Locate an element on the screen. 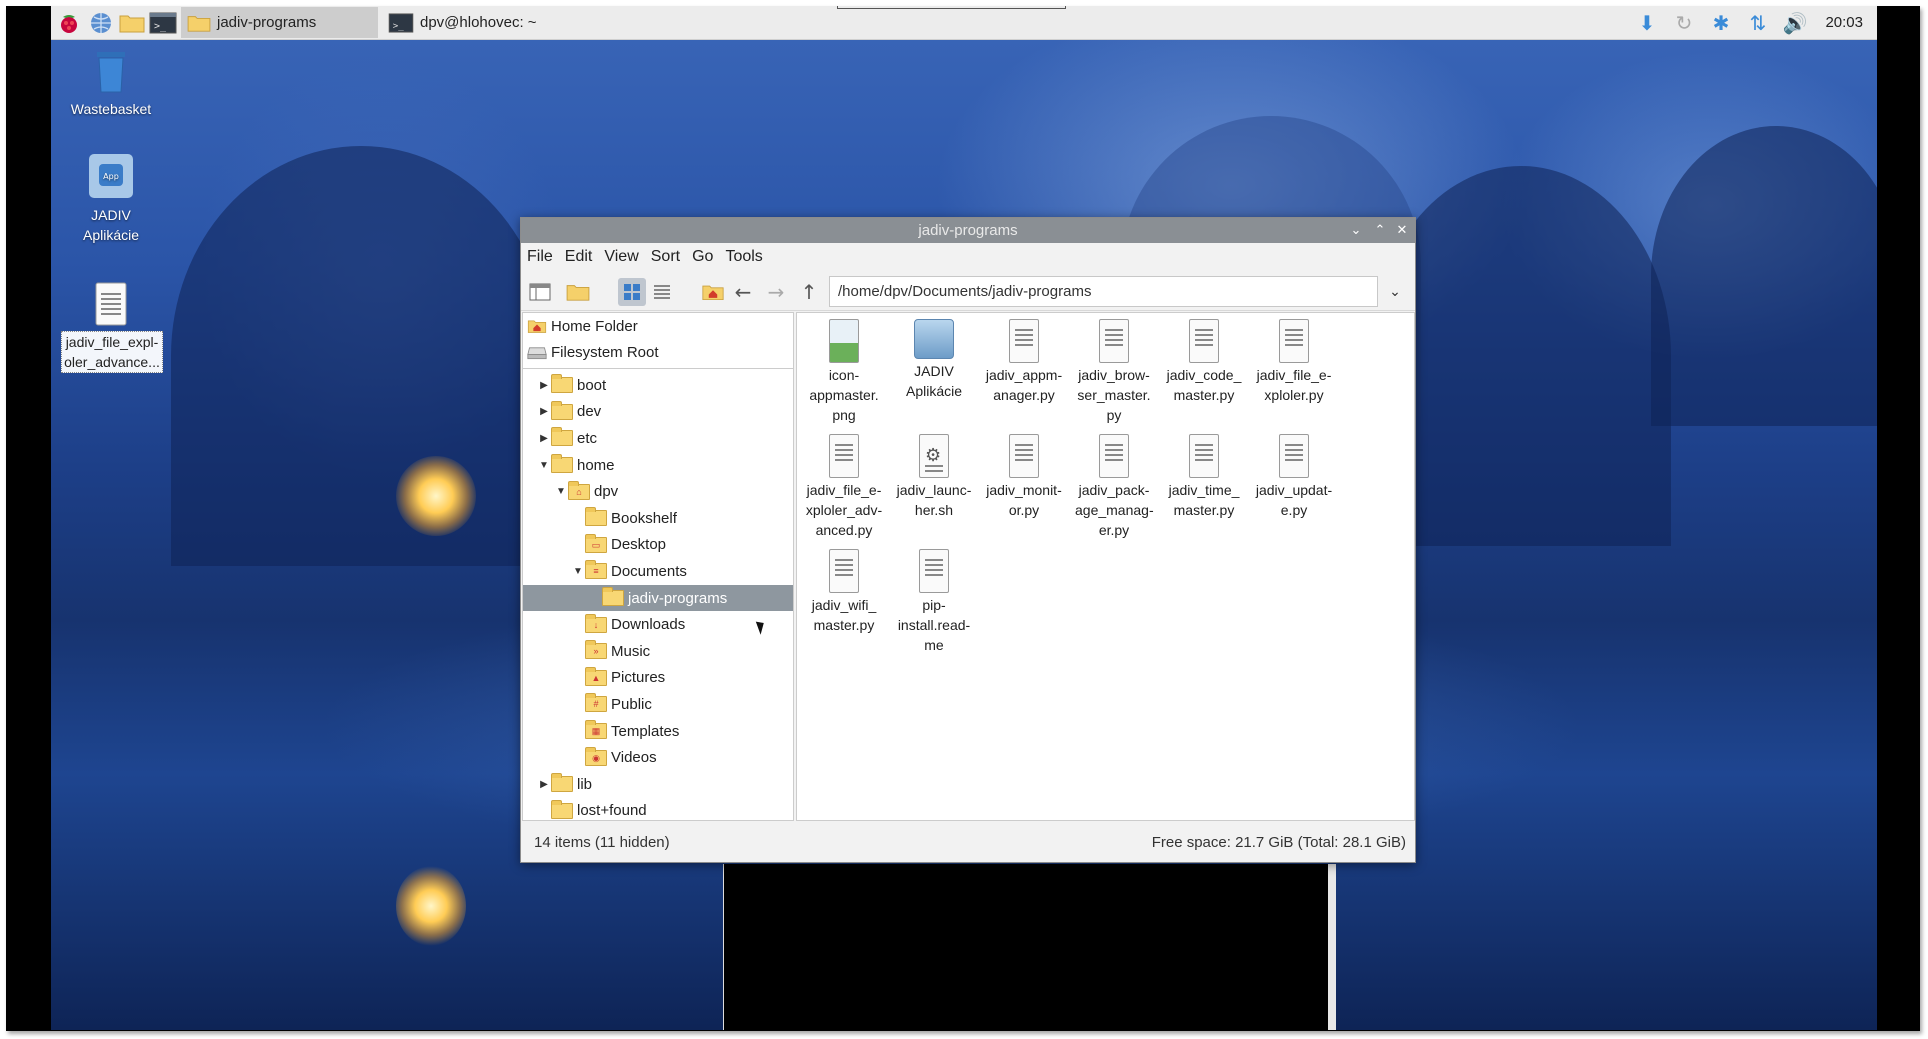  minimize-button: ⌄ is located at coordinates (1356, 230).